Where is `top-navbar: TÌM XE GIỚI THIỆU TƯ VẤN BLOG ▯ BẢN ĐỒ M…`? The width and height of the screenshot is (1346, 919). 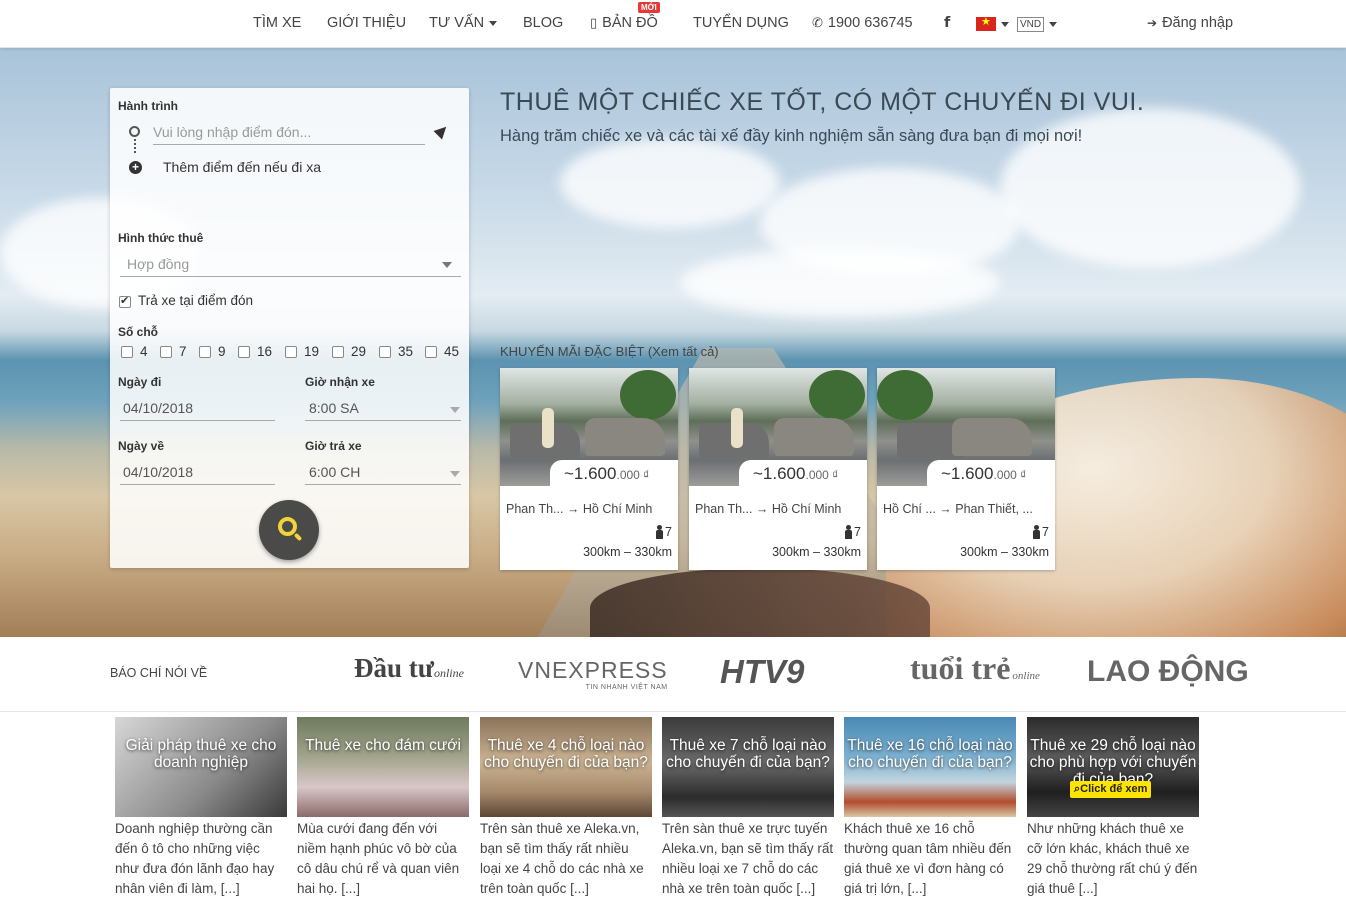
top-navbar: TÌM XE GIỚI THIỆU TƯ VẤN BLOG ▯ BẢN ĐỒ M… is located at coordinates (673, 24).